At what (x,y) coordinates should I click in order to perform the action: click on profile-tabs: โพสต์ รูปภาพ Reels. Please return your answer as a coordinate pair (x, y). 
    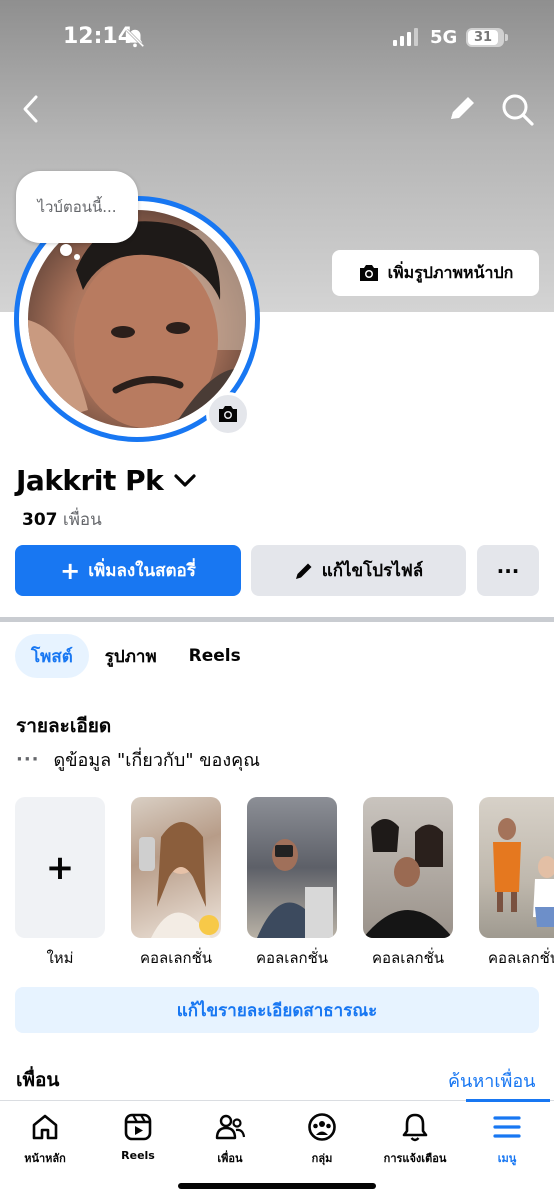
    Looking at the image, I should click on (136, 656).